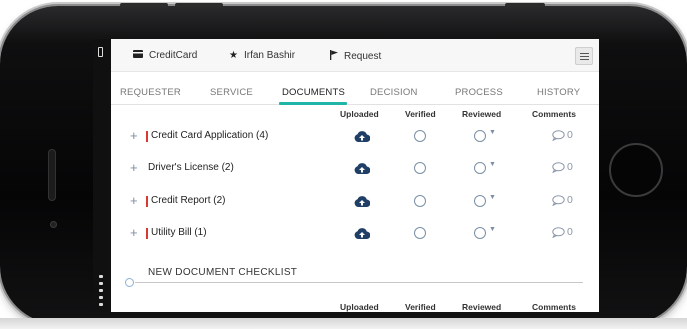 The image size is (687, 329). Describe the element at coordinates (209, 135) in the screenshot. I see `document-name: Credit Card Application (4)` at that location.